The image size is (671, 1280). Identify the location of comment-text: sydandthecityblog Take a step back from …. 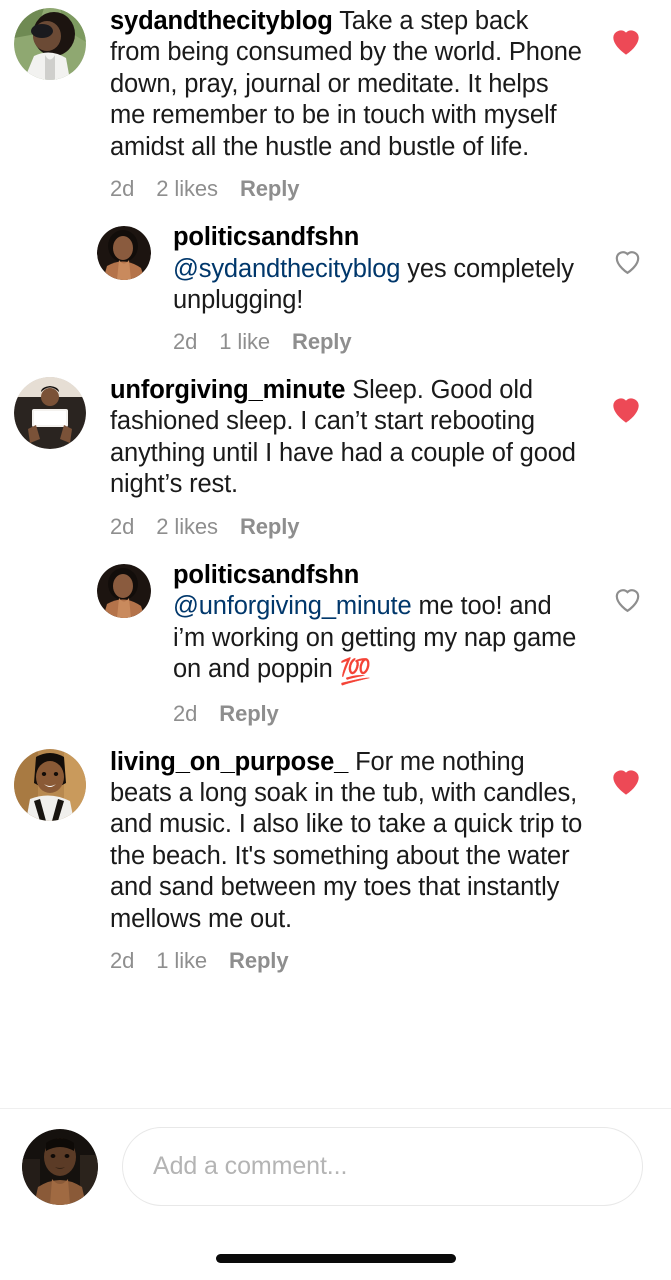
(347, 84).